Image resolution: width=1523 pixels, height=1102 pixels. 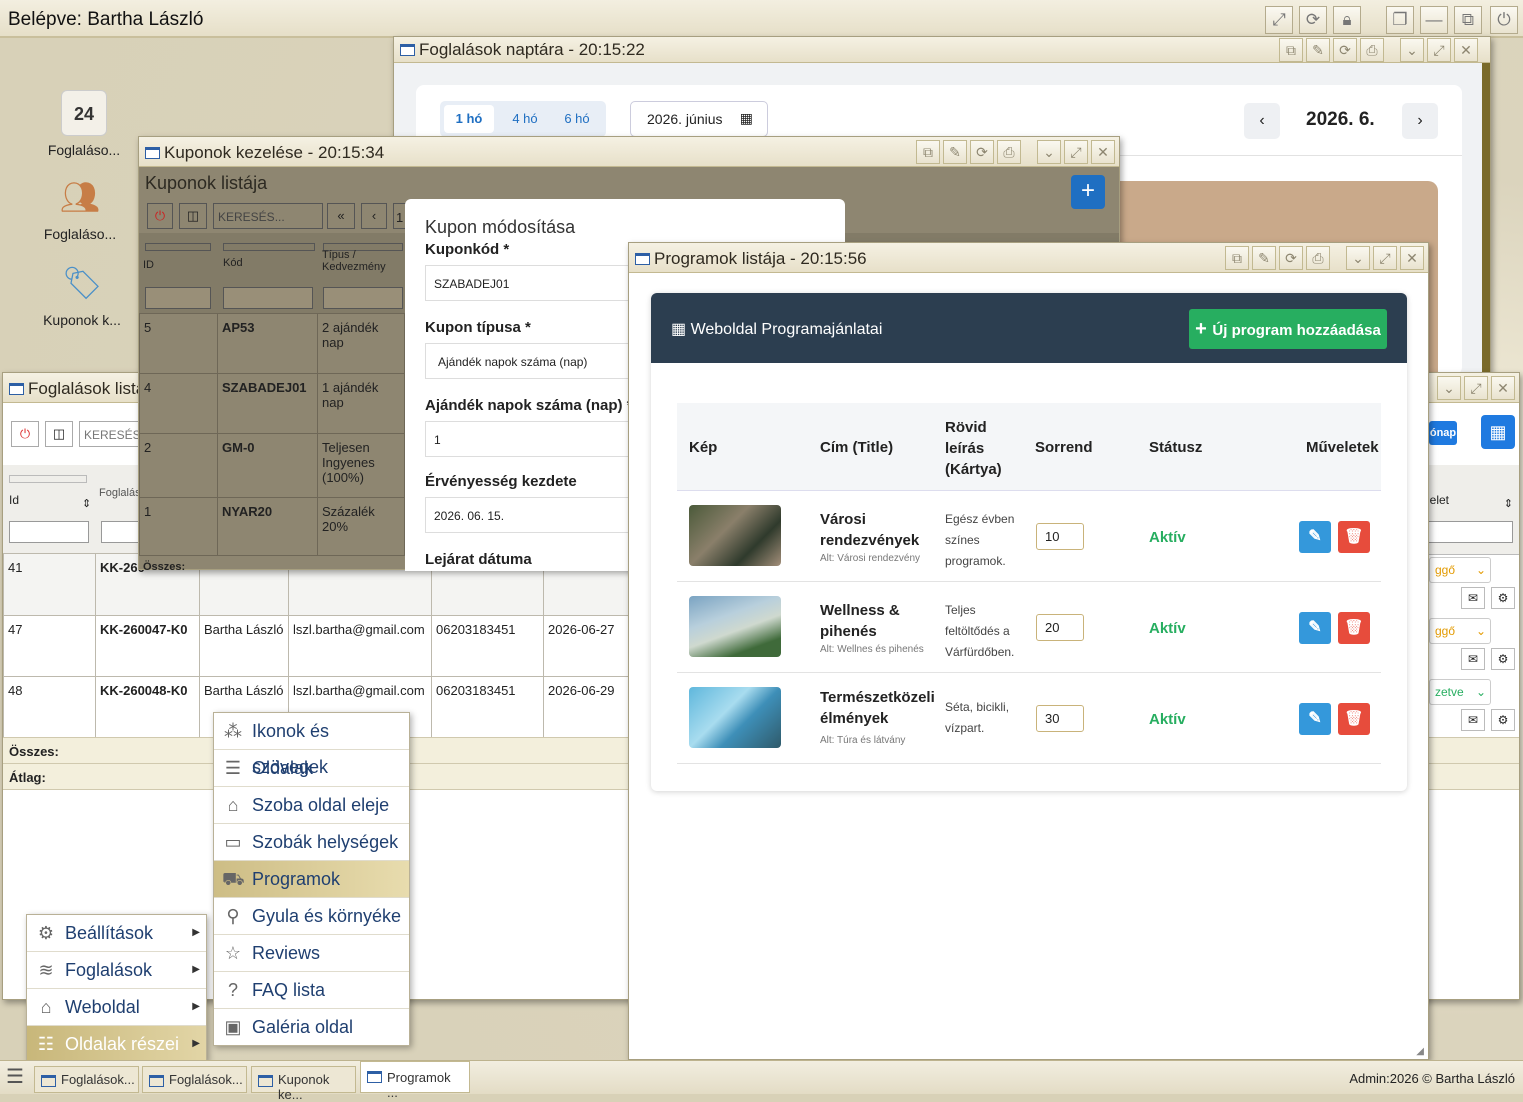 What do you see at coordinates (1443, 433) in the screenshot?
I see `month-chip: ónap` at bounding box center [1443, 433].